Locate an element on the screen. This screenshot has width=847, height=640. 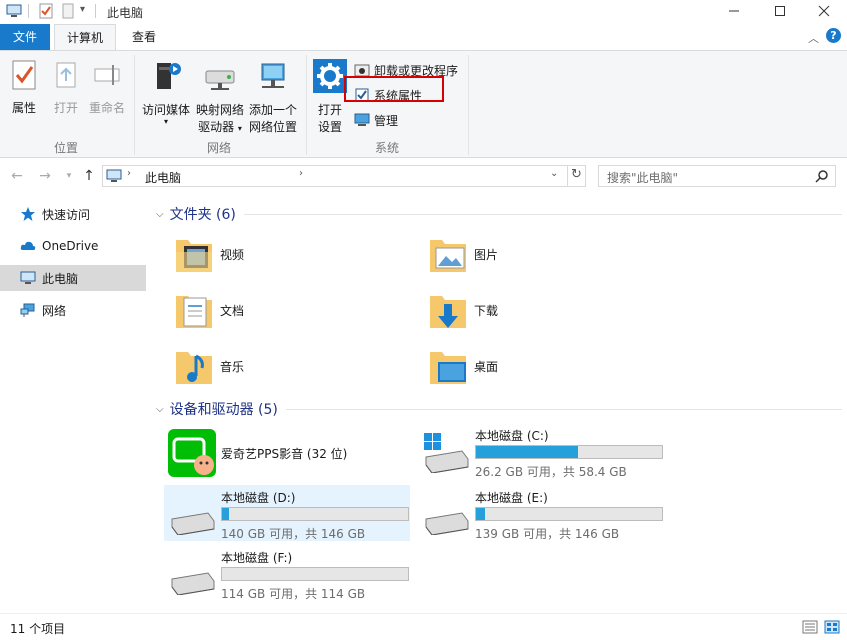
open-label: 打开 is located at coordinates (65, 108).